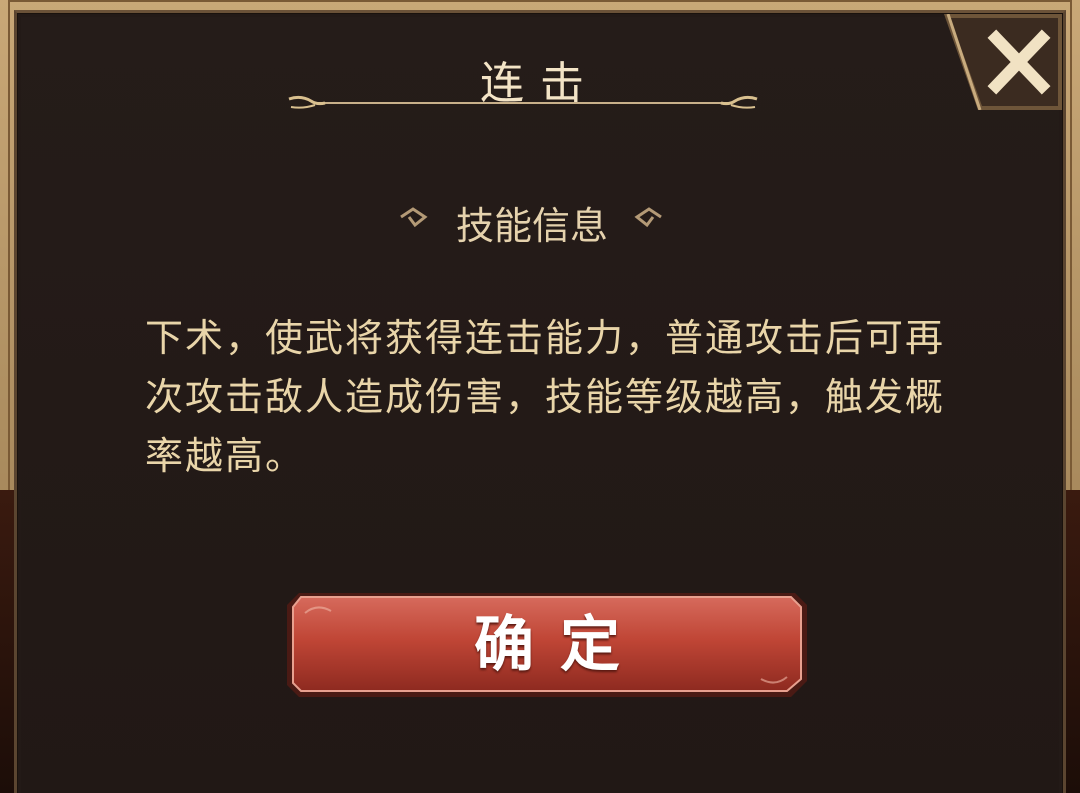  I want to click on confirm-button-label: 确定, so click(560, 645).